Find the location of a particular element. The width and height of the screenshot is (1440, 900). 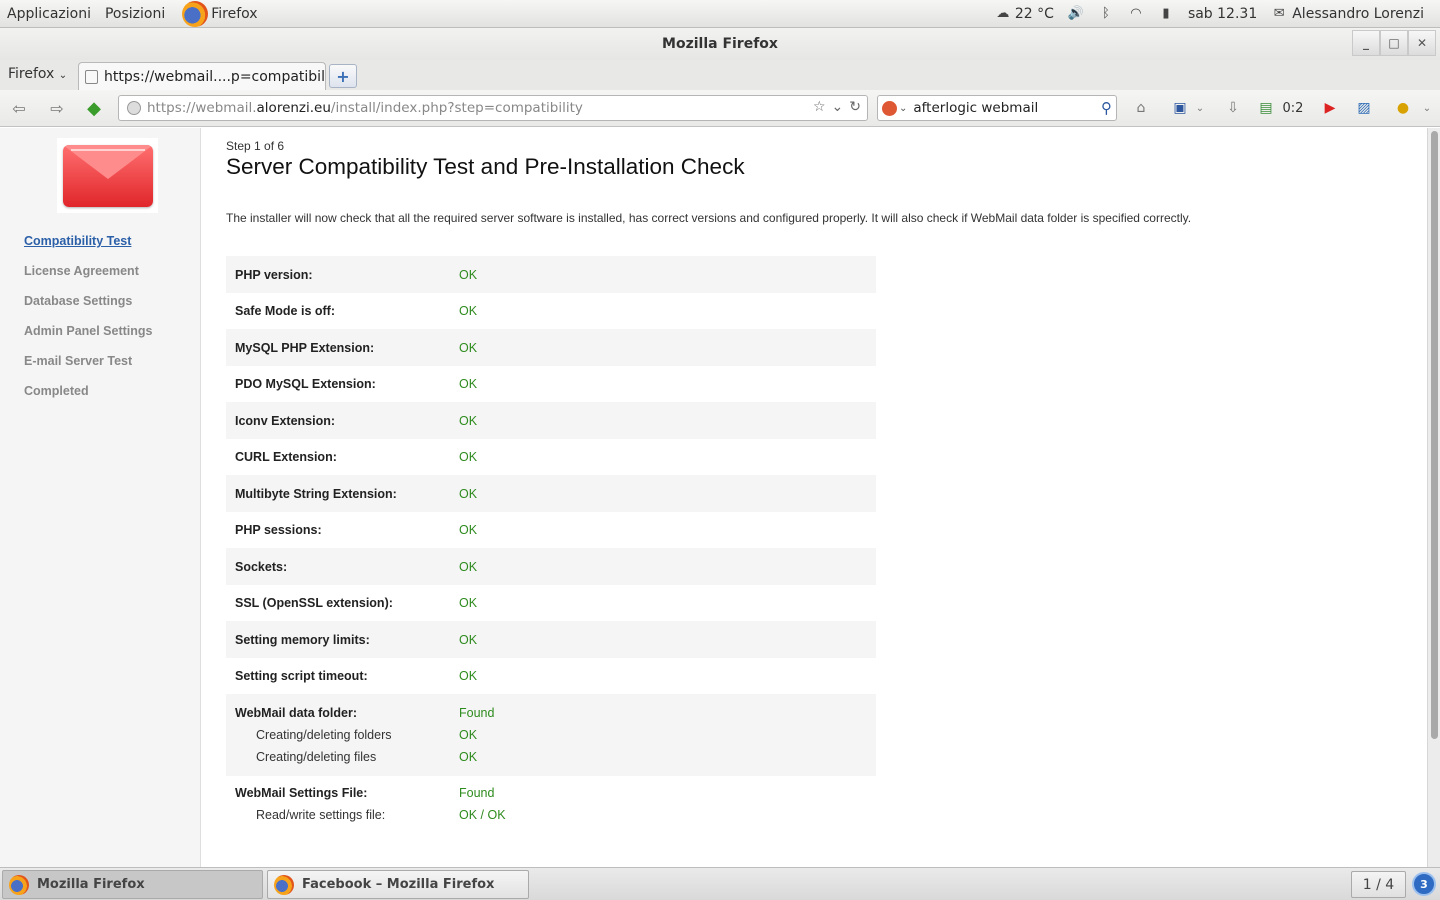

user-name: Alessandro Lorenzi is located at coordinates (1358, 13).